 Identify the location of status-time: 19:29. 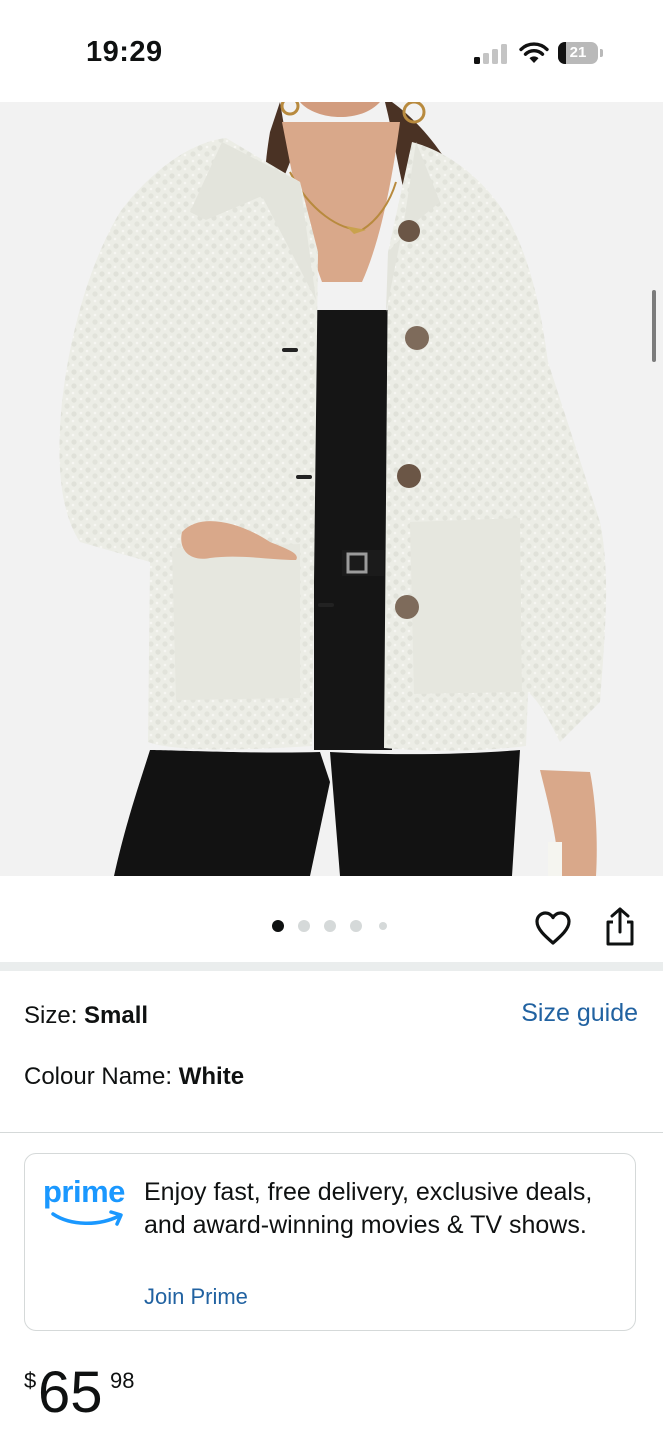
(124, 52).